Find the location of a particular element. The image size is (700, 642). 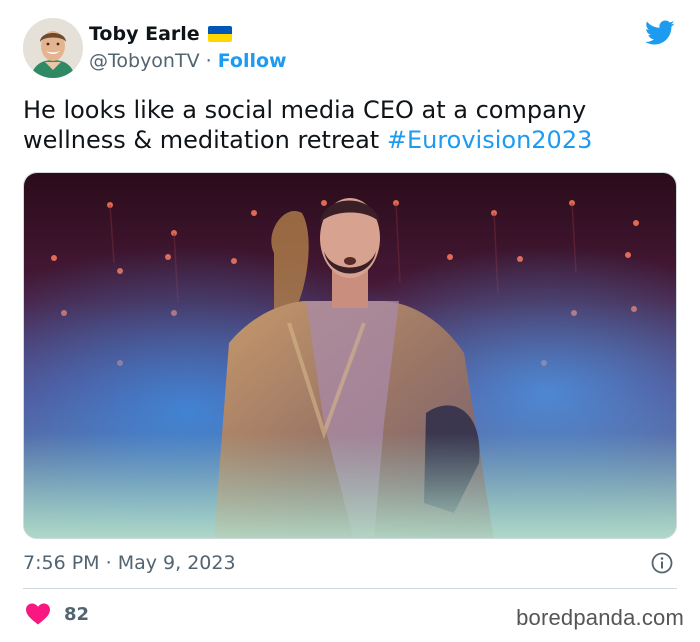

tweet-timestamp: 7:56 PM · May 9, 2023 is located at coordinates (129, 563).